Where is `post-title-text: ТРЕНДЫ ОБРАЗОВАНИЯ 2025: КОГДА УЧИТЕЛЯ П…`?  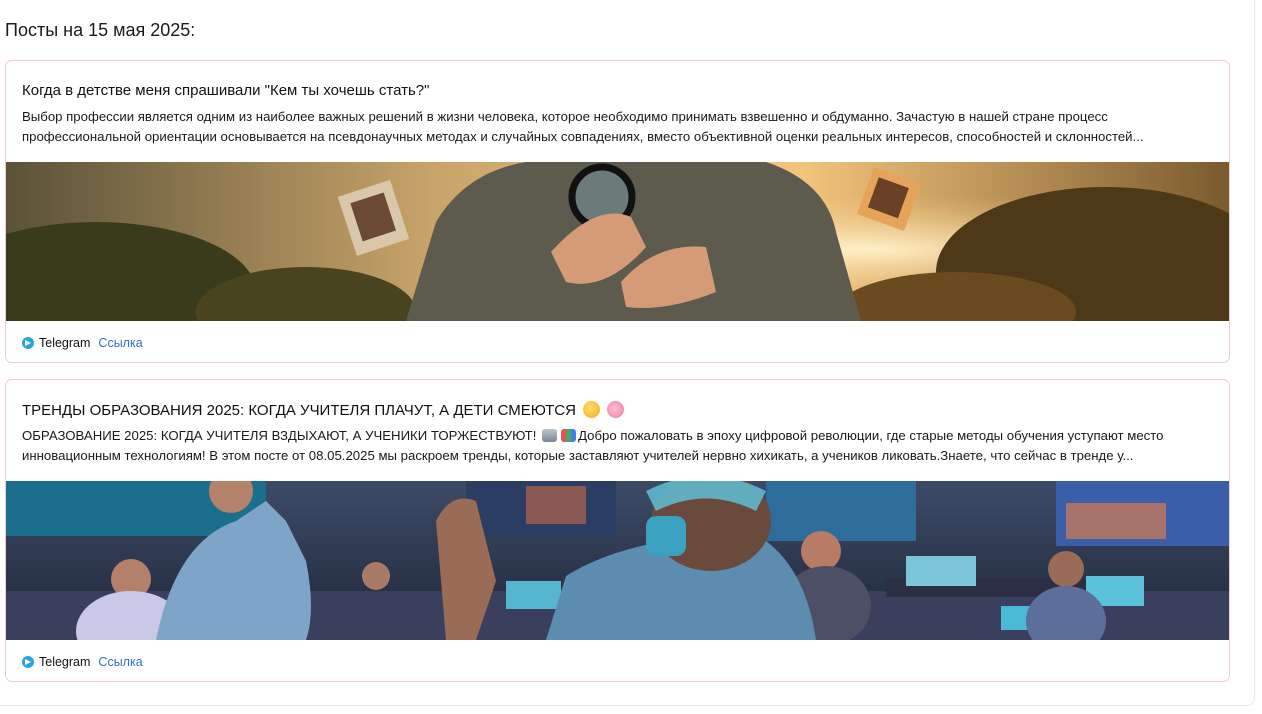 post-title-text: ТРЕНДЫ ОБРАЗОВАНИЯ 2025: КОГДА УЧИТЕЛЯ П… is located at coordinates (299, 410).